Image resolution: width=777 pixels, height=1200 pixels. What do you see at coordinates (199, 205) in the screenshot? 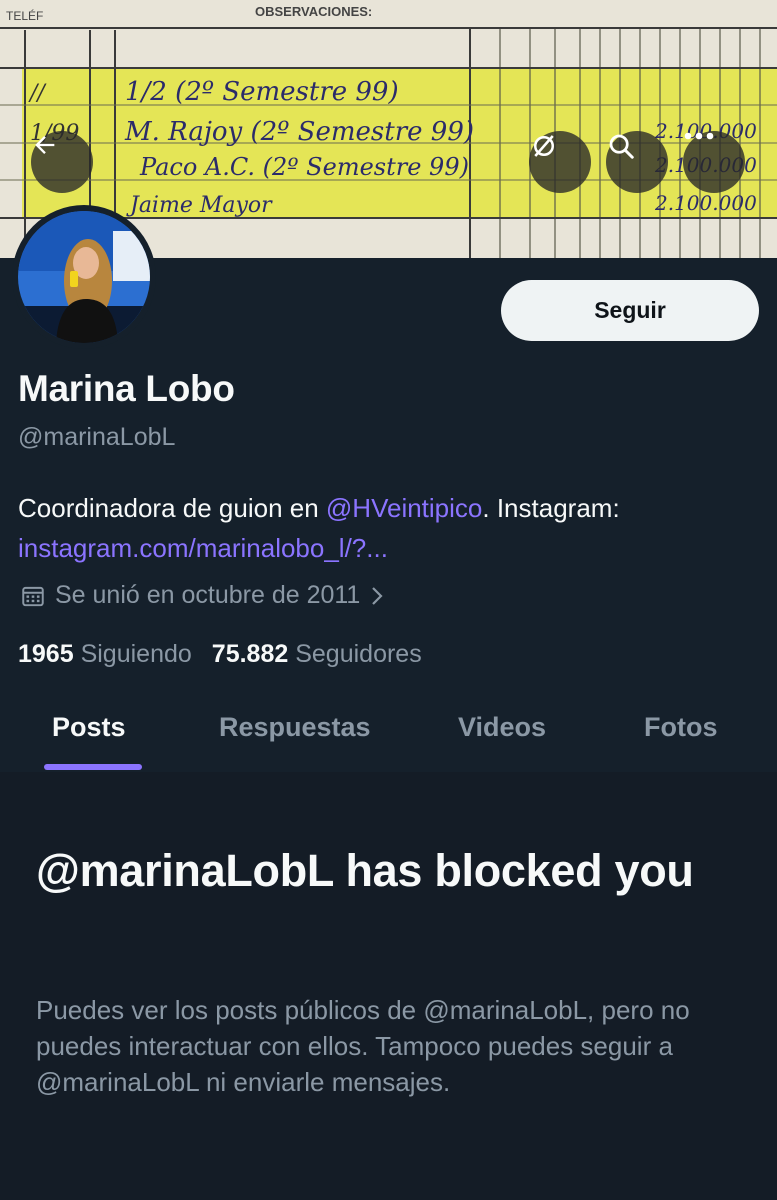
I see `ledger-row-4: Jaime Mayor` at bounding box center [199, 205].